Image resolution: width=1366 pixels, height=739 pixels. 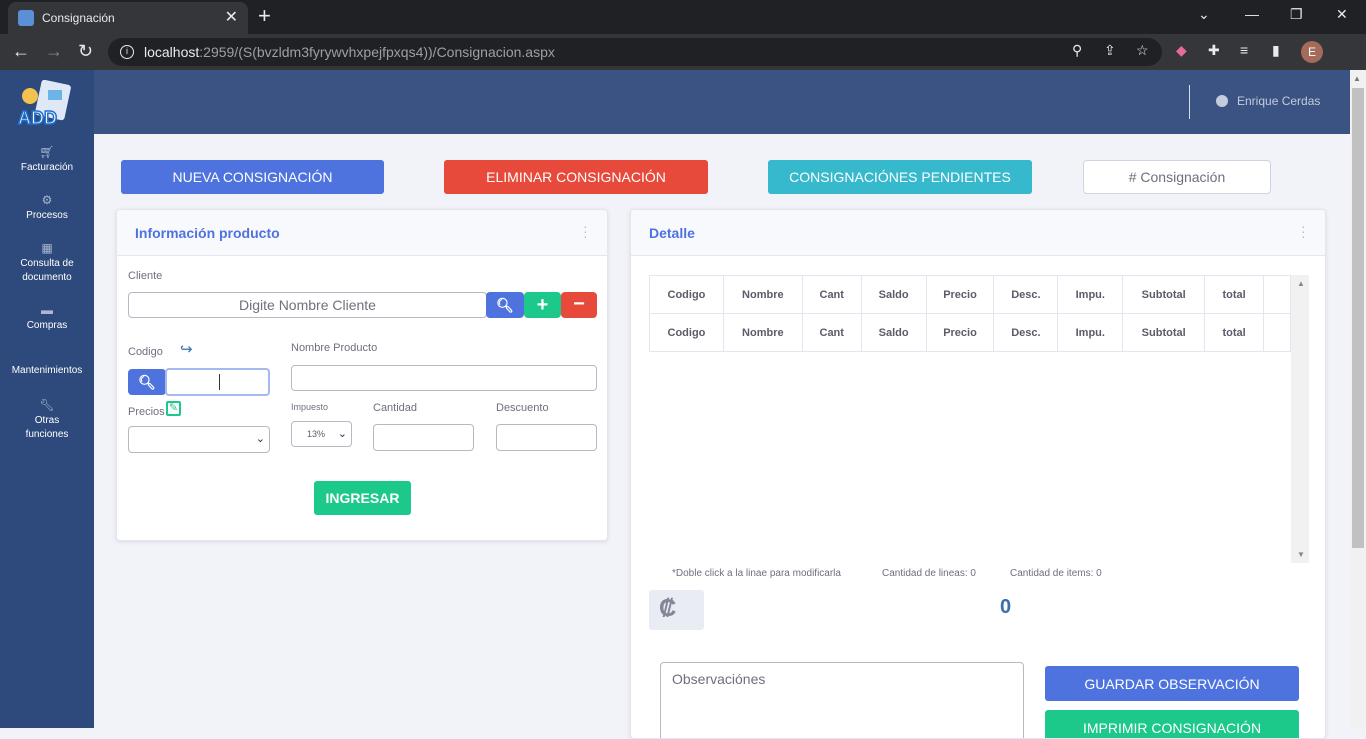 What do you see at coordinates (1172, 683) in the screenshot?
I see `guardar-observacion-button: GUARDAR OBSERVACIÓN` at bounding box center [1172, 683].